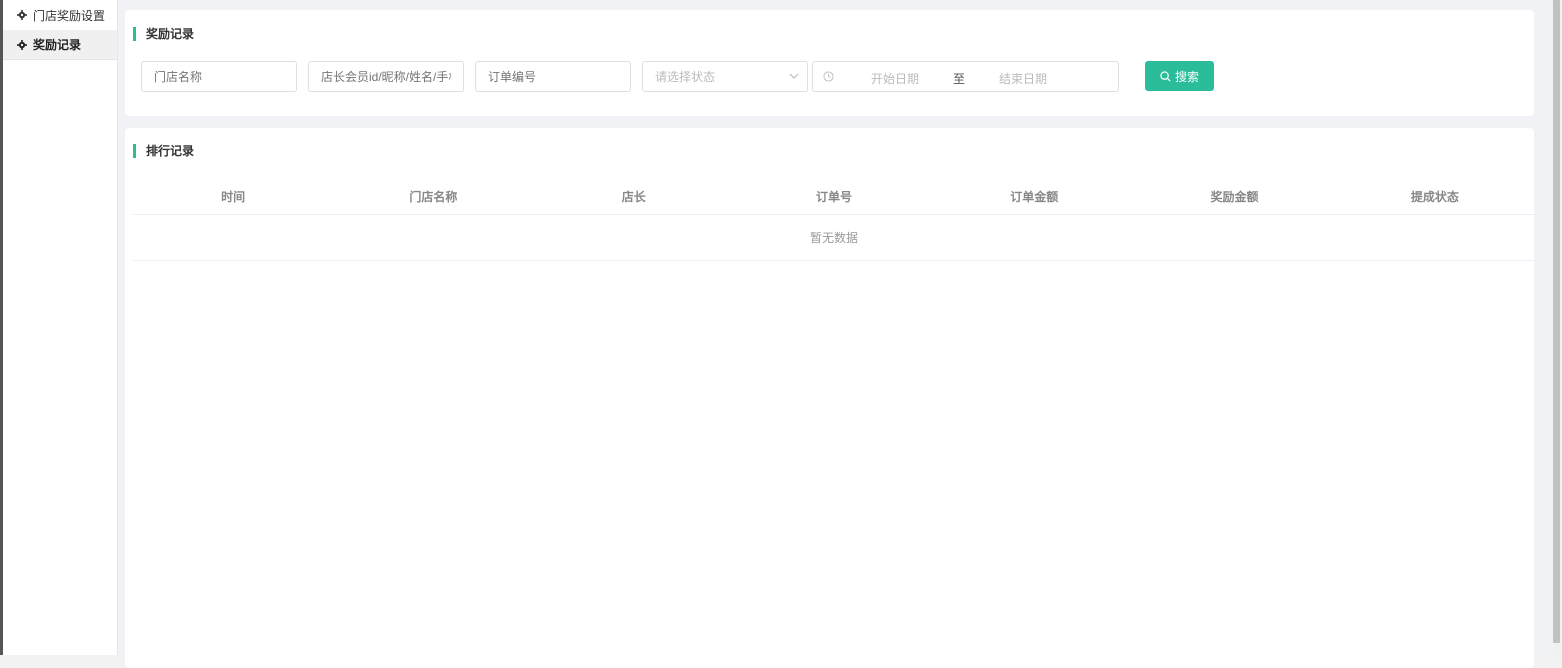  What do you see at coordinates (1234, 196) in the screenshot?
I see `column-header-reward-amount: 奖励金额` at bounding box center [1234, 196].